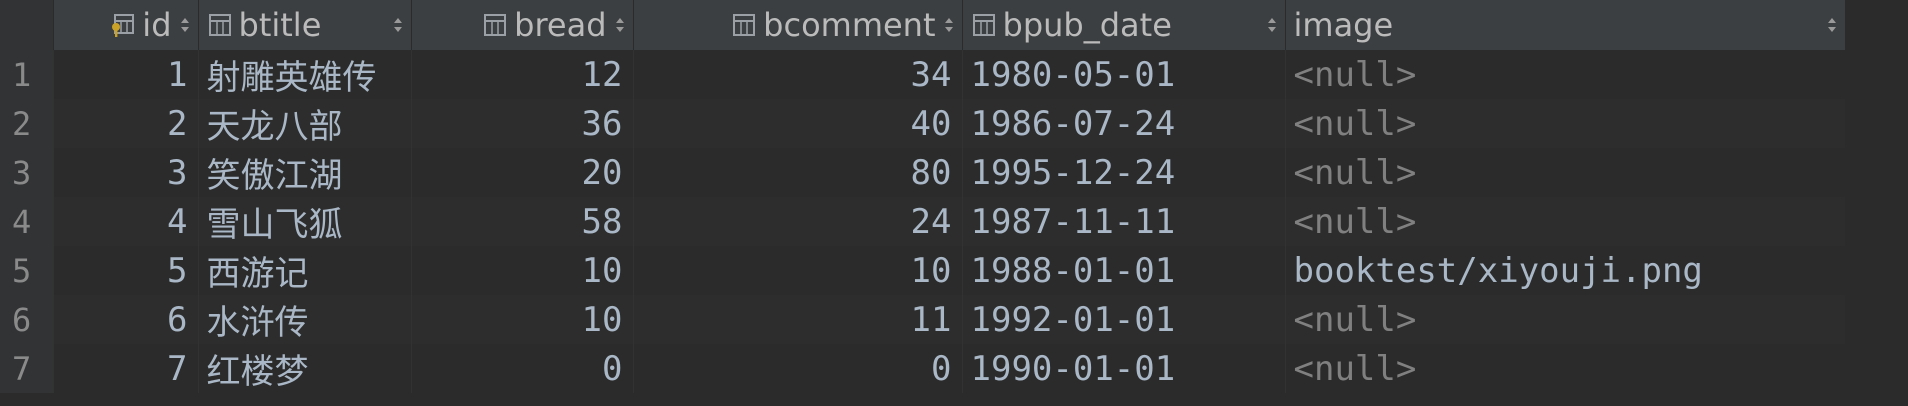 This screenshot has height=406, width=1908. I want to click on cell-btitle: 天龙八部, so click(305, 123).